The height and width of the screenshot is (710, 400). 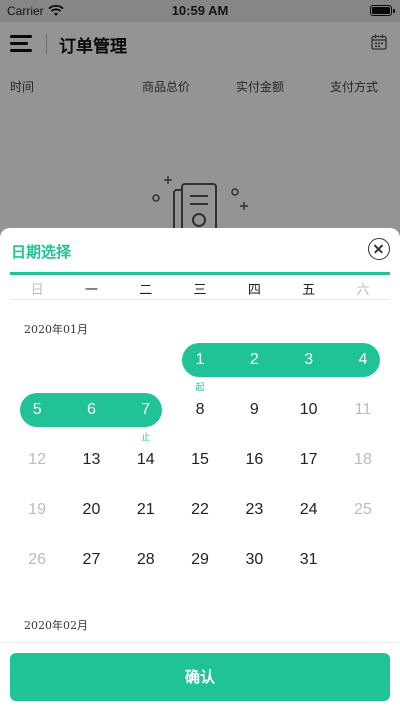 I want to click on range-start-note: 起, so click(x=200, y=388).